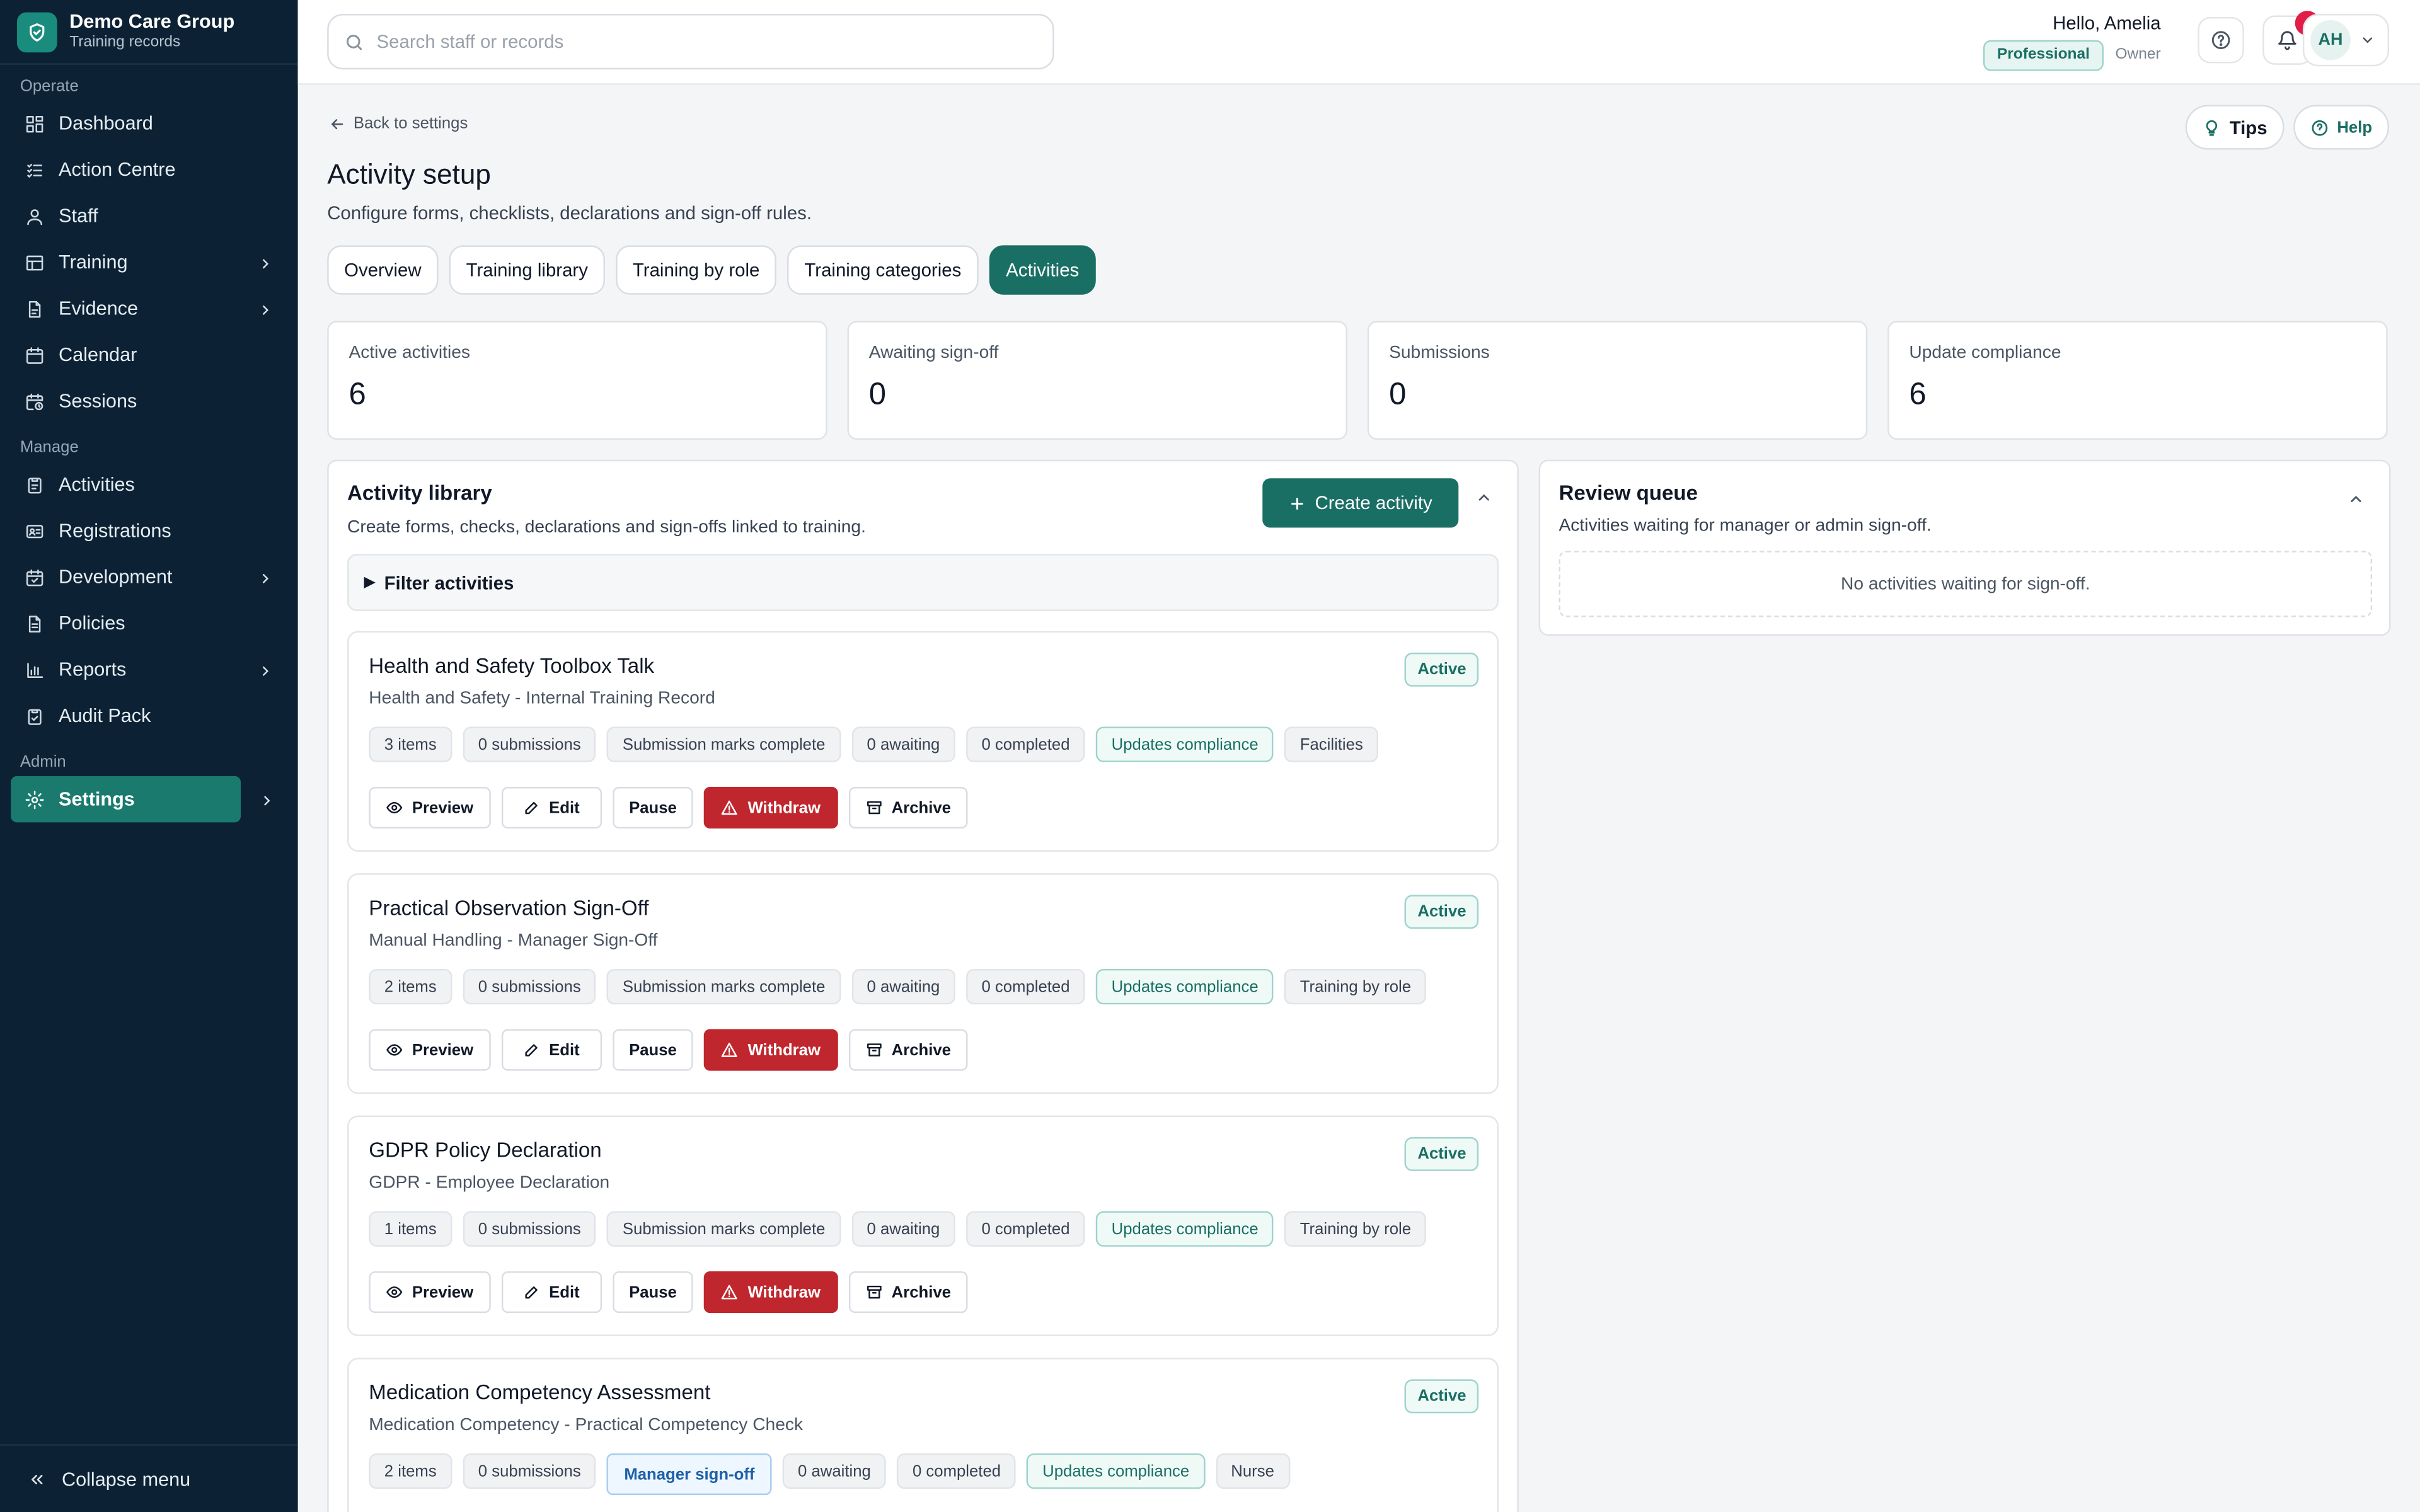  Describe the element at coordinates (1442, 1154) in the screenshot. I see `status-badge: Active` at that location.